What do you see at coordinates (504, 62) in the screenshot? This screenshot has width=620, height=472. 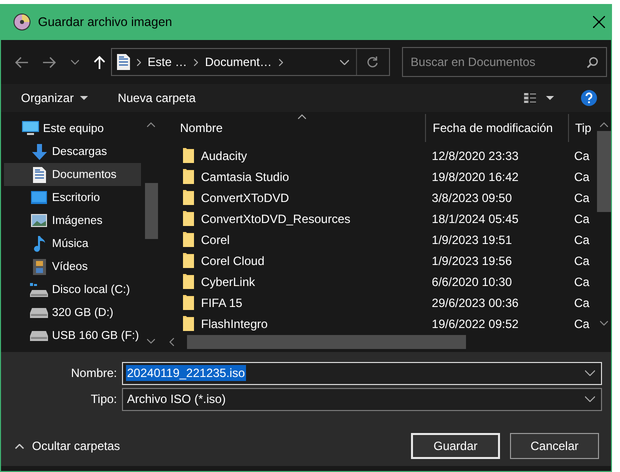 I see `search-field: Buscar en Documentos` at bounding box center [504, 62].